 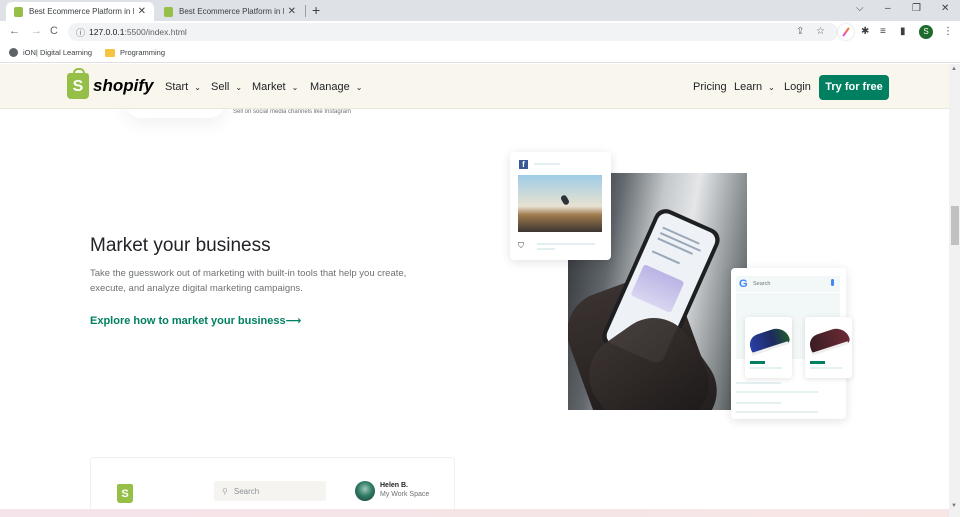 What do you see at coordinates (330, 87) in the screenshot?
I see `nav-label: Manage` at bounding box center [330, 87].